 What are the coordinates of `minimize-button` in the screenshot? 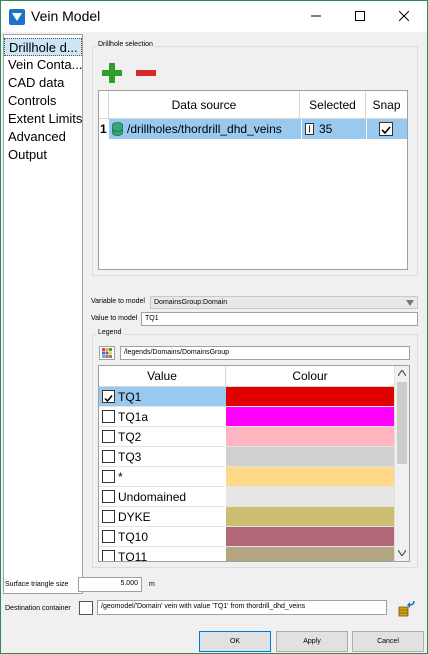 It's located at (316, 16).